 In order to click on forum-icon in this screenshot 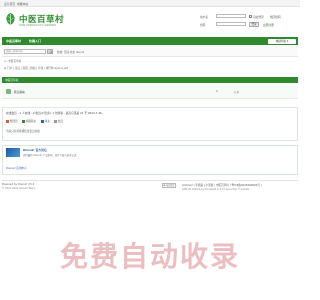, I will do `click(8, 91)`.